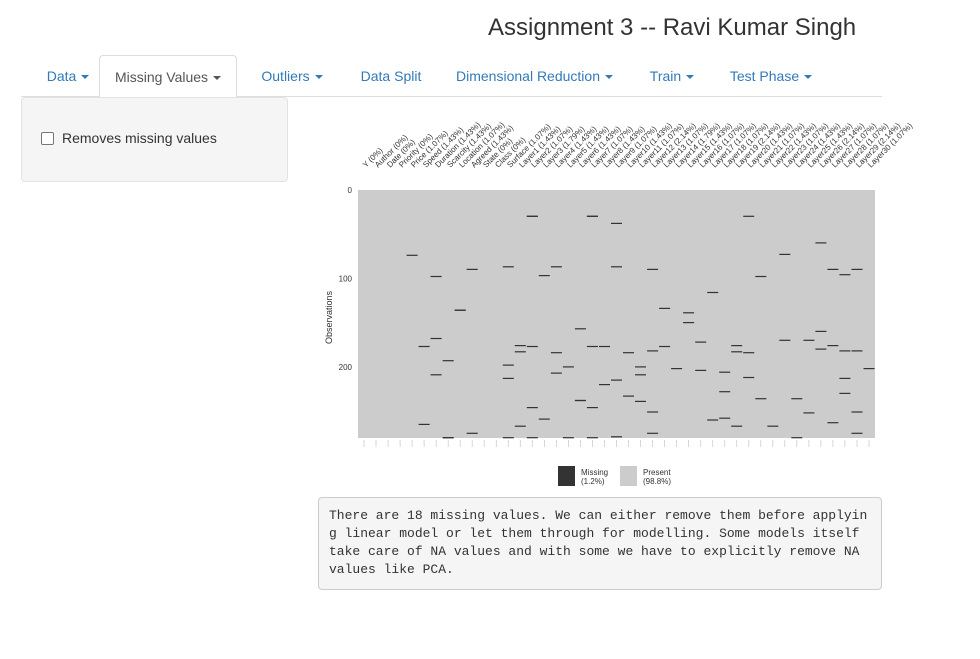 This screenshot has width=980, height=659. Describe the element at coordinates (139, 138) in the screenshot. I see `remove-missing-label: Removes missing values` at that location.